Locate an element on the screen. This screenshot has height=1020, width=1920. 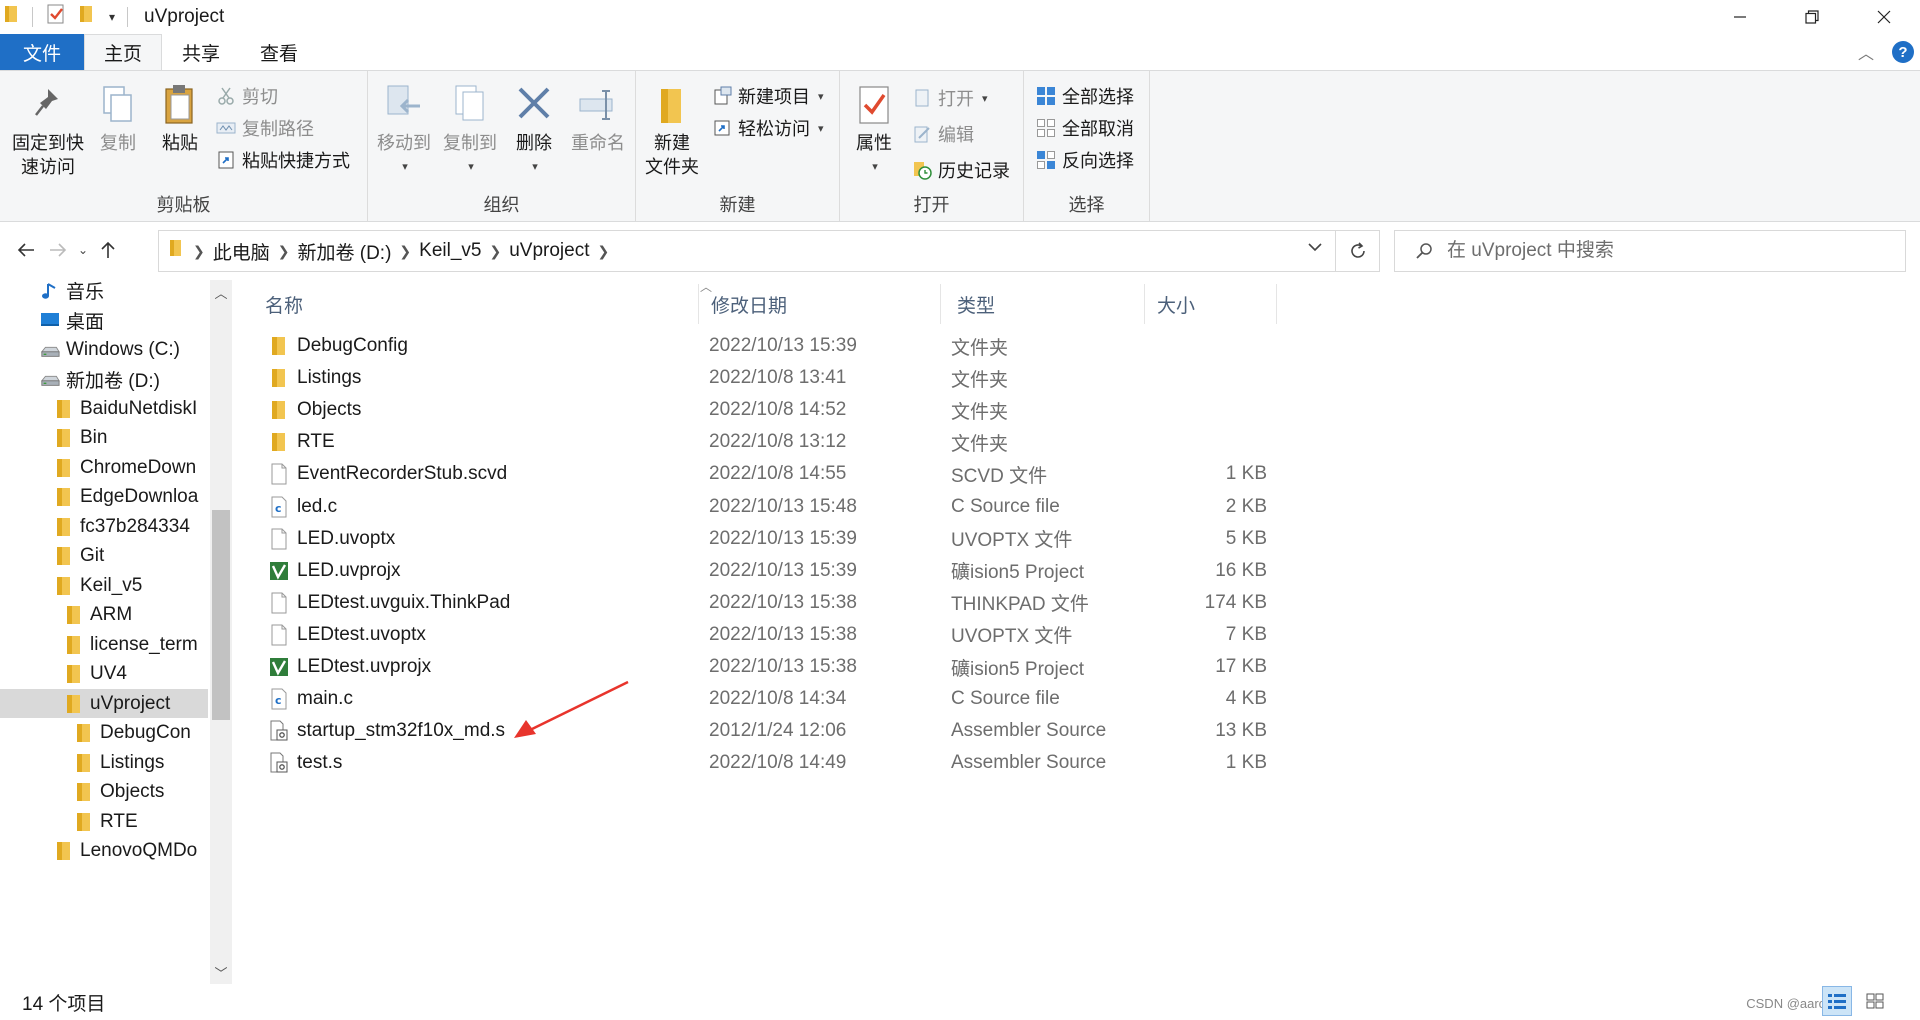
close-button is located at coordinates (1884, 17).